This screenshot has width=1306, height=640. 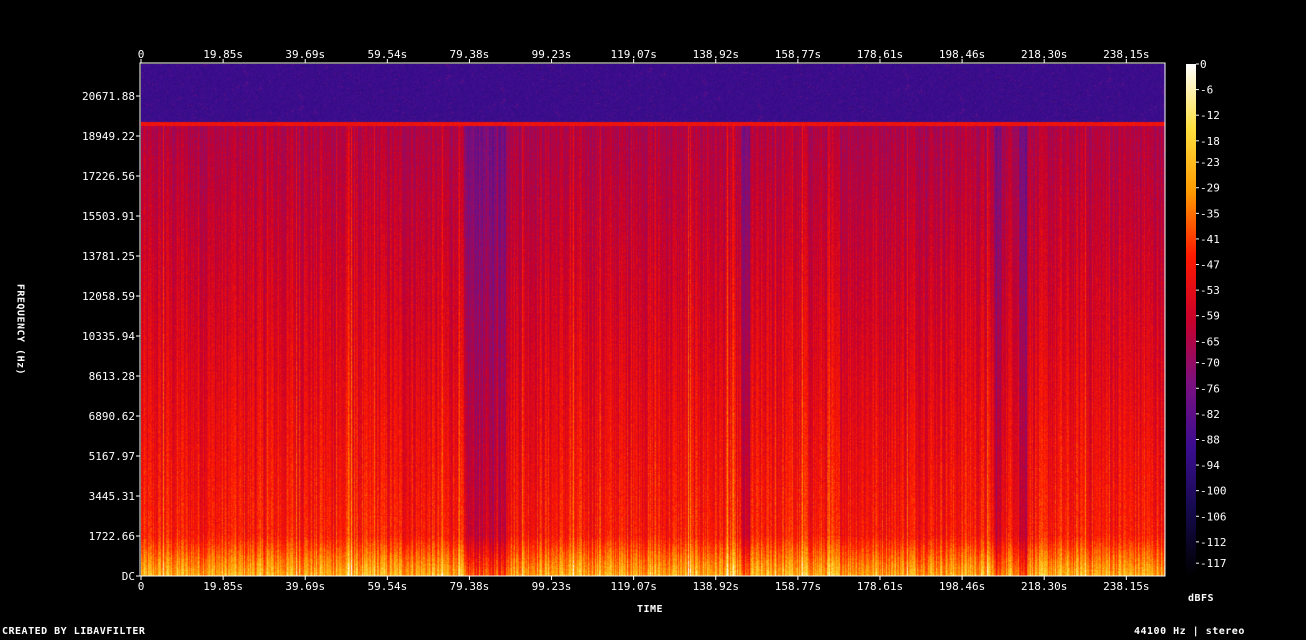 What do you see at coordinates (141, 54) in the screenshot?
I see `x-tick-label-top: 0` at bounding box center [141, 54].